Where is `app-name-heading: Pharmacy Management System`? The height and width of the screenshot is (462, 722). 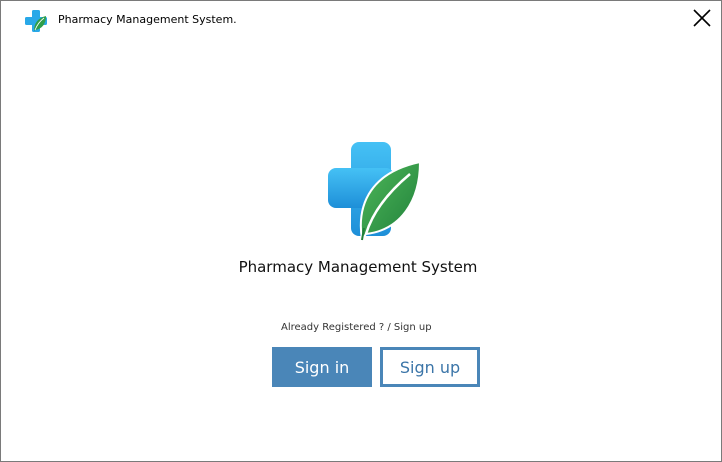 app-name-heading: Pharmacy Management System is located at coordinates (361, 267).